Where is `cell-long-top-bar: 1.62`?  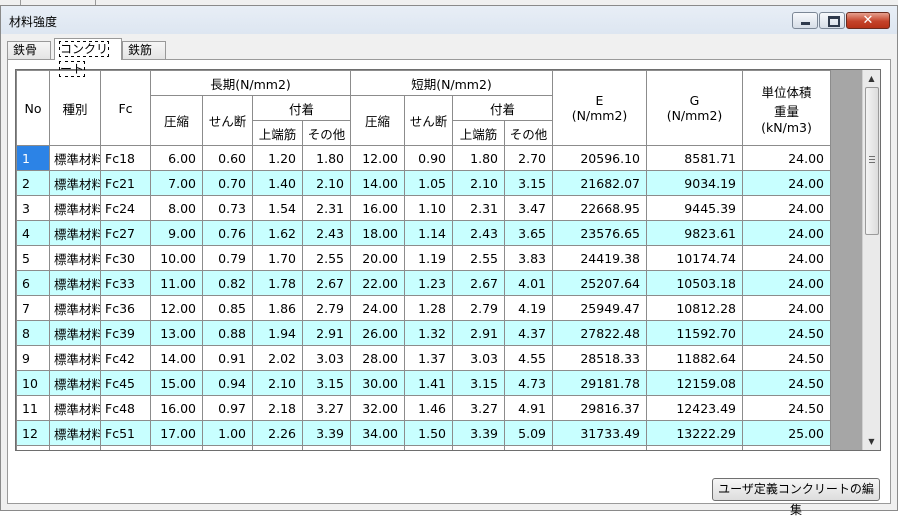
cell-long-top-bar: 1.62 is located at coordinates (277, 233).